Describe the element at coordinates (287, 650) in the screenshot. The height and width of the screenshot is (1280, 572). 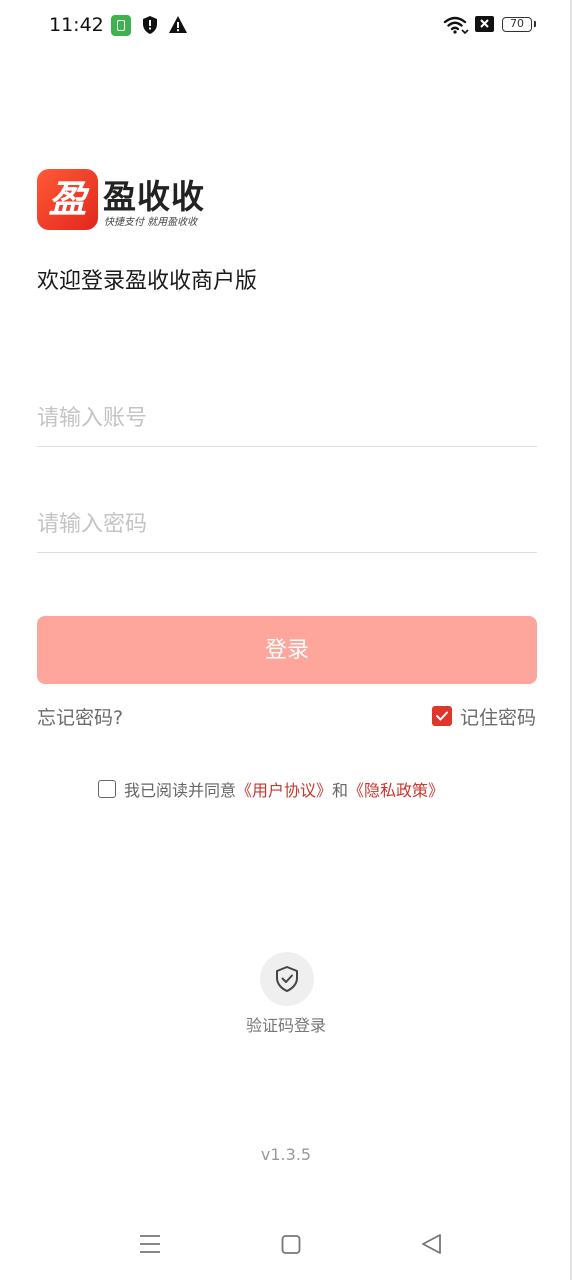
I see `login-button: 登录` at that location.